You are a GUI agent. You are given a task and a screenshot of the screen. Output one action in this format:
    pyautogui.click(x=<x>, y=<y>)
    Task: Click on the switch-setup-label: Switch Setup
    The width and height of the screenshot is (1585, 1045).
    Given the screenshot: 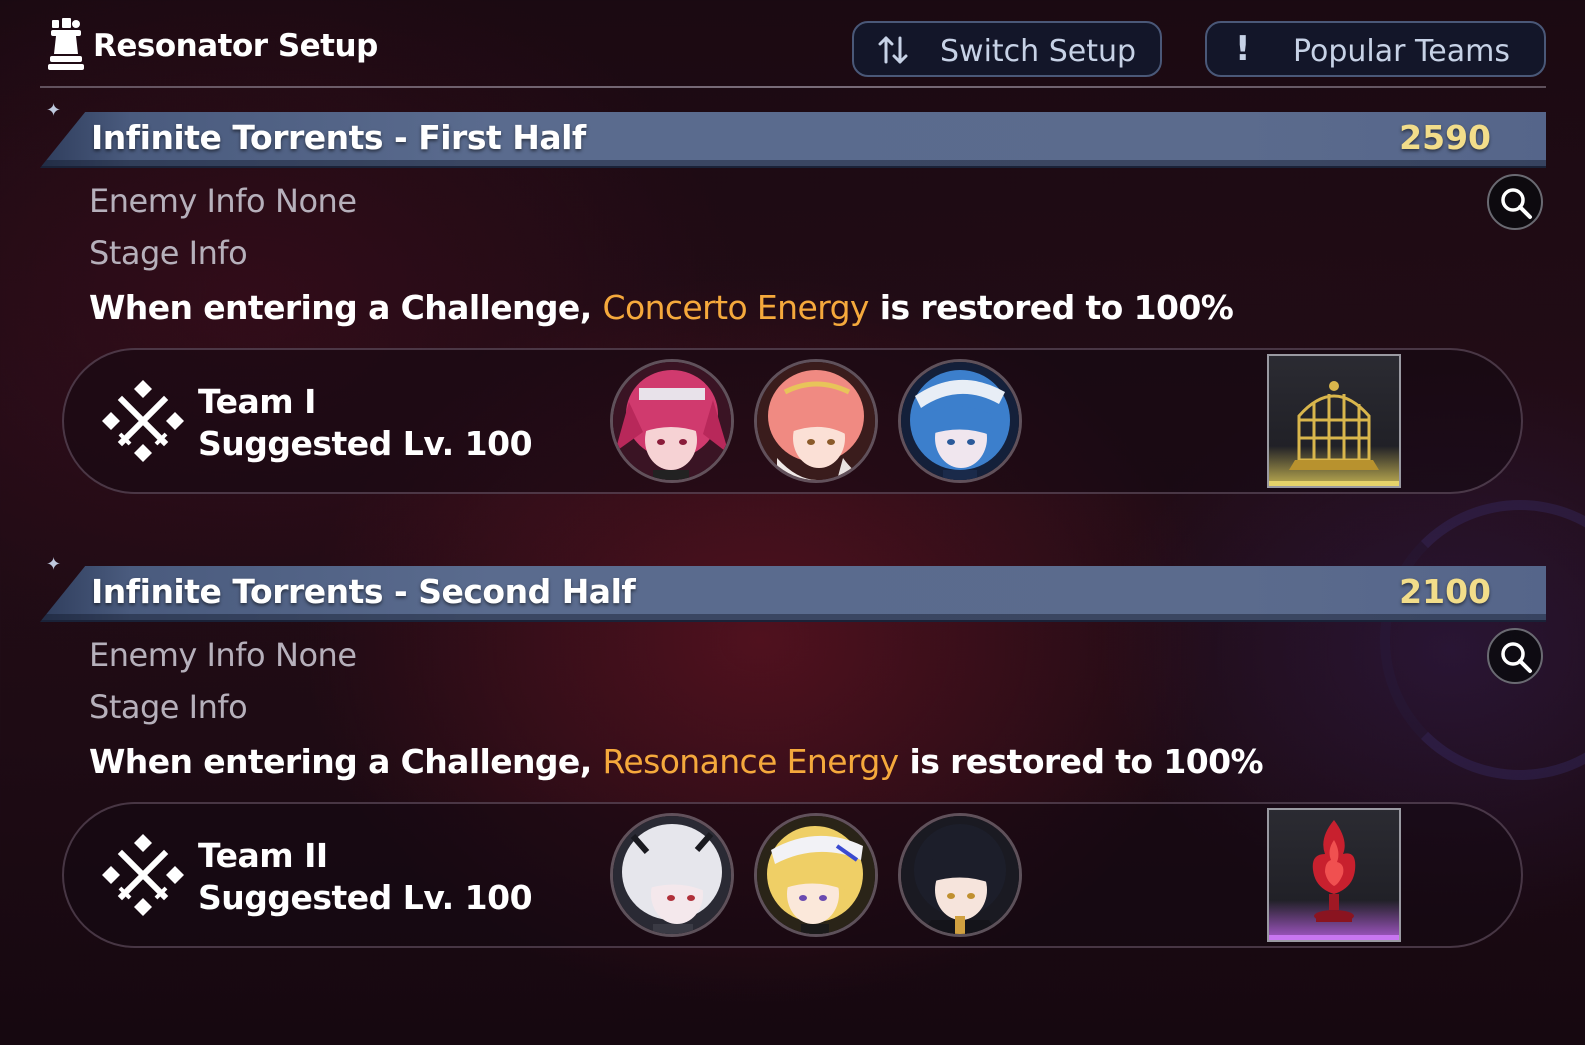 What is the action you would take?
    pyautogui.click(x=1038, y=51)
    